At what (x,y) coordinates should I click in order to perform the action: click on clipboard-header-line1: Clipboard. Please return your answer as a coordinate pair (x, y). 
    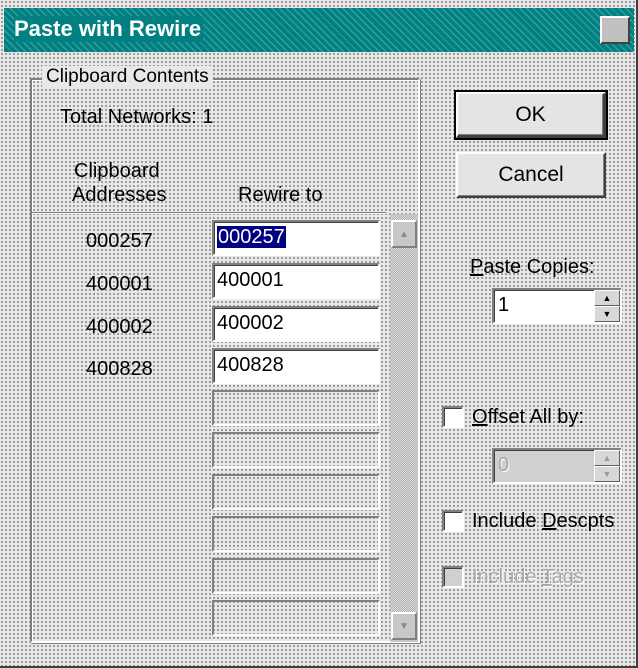
    Looking at the image, I should click on (117, 171).